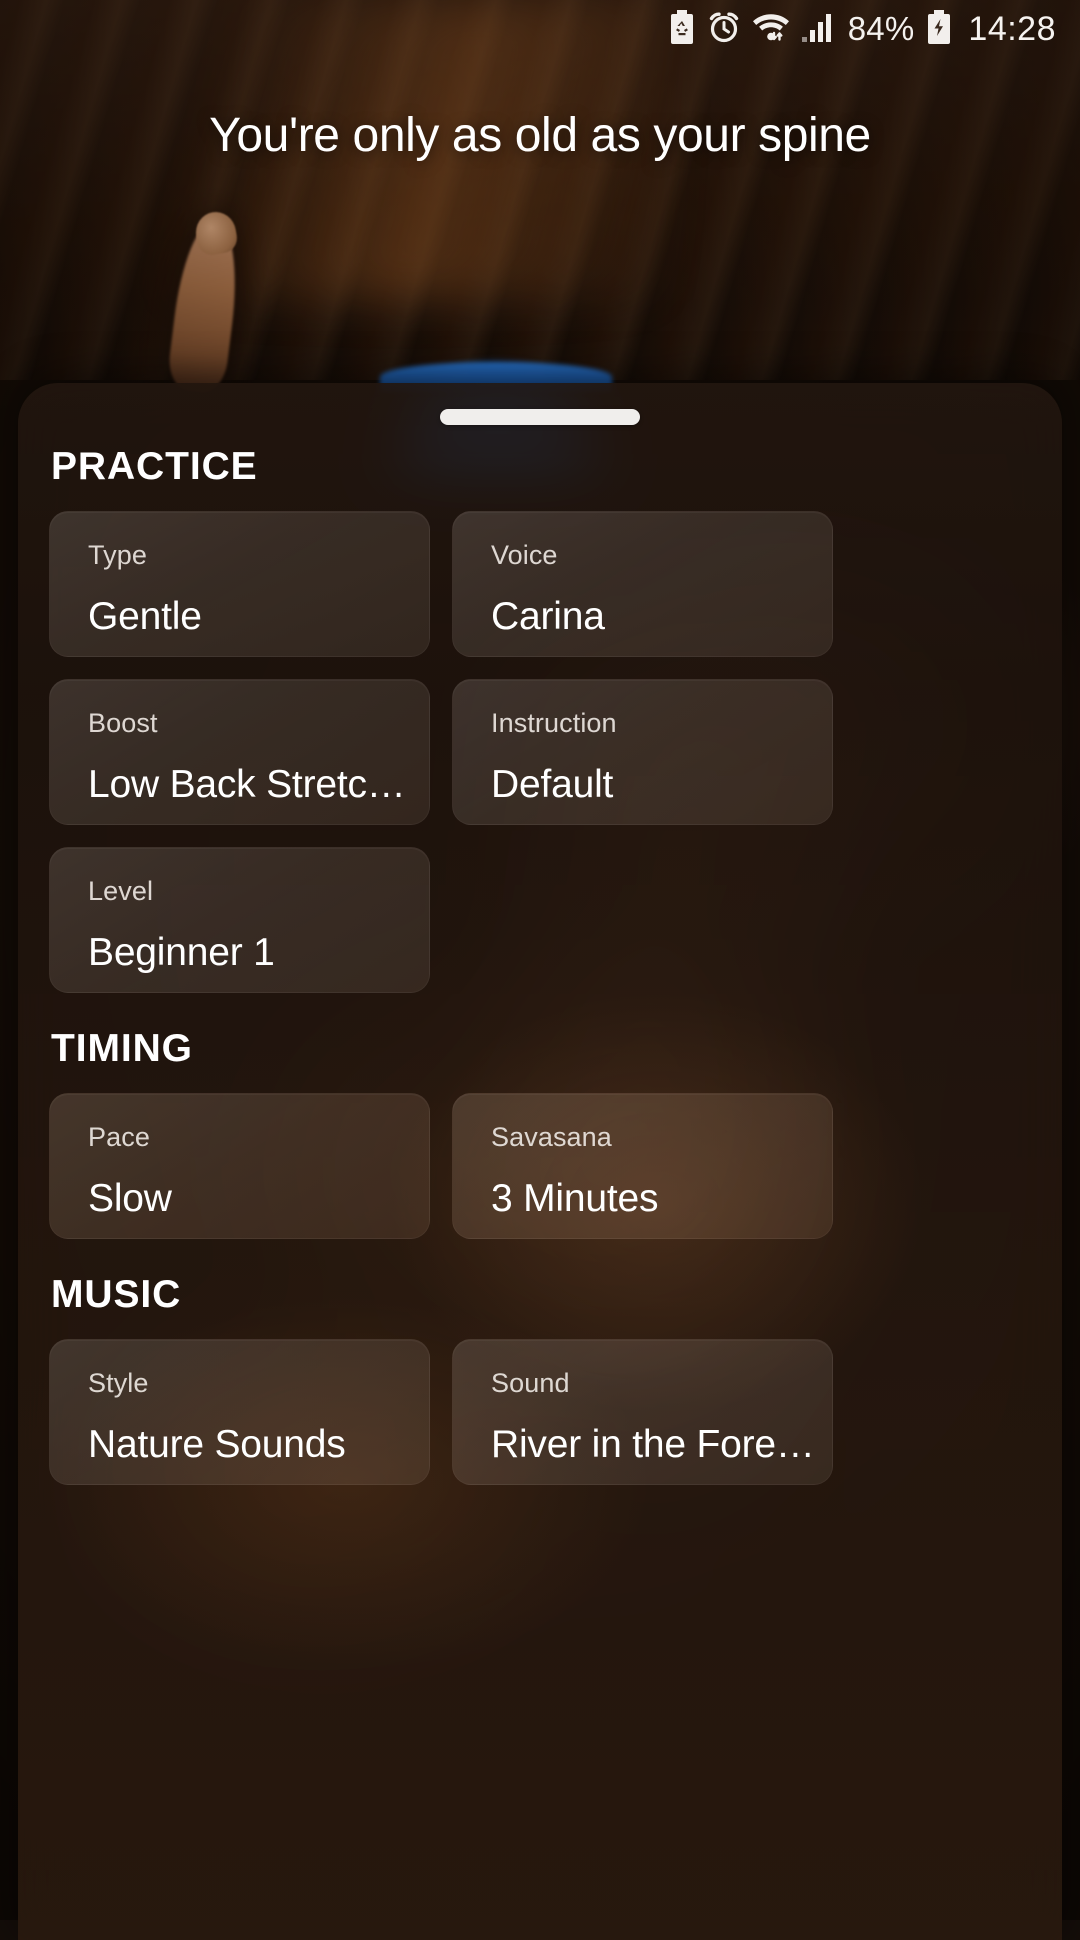 This screenshot has width=1080, height=1940. Describe the element at coordinates (682, 29) in the screenshot. I see `battery-saver-icon` at that location.